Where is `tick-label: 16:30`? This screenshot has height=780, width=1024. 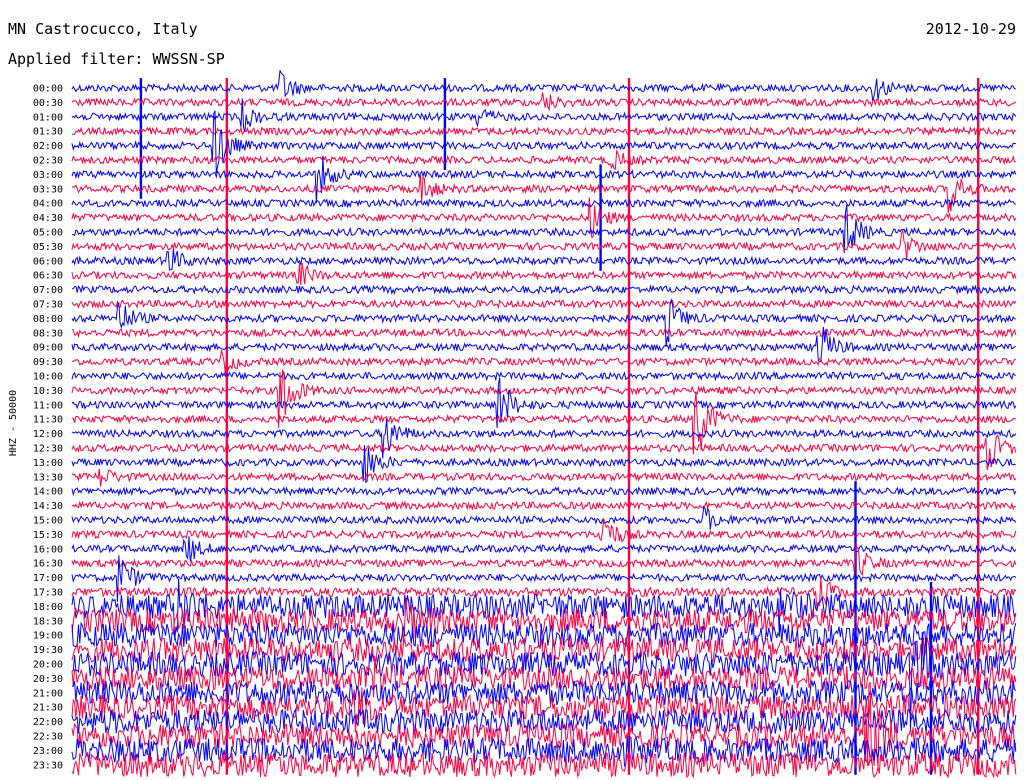 tick-label: 16:30 is located at coordinates (48, 564).